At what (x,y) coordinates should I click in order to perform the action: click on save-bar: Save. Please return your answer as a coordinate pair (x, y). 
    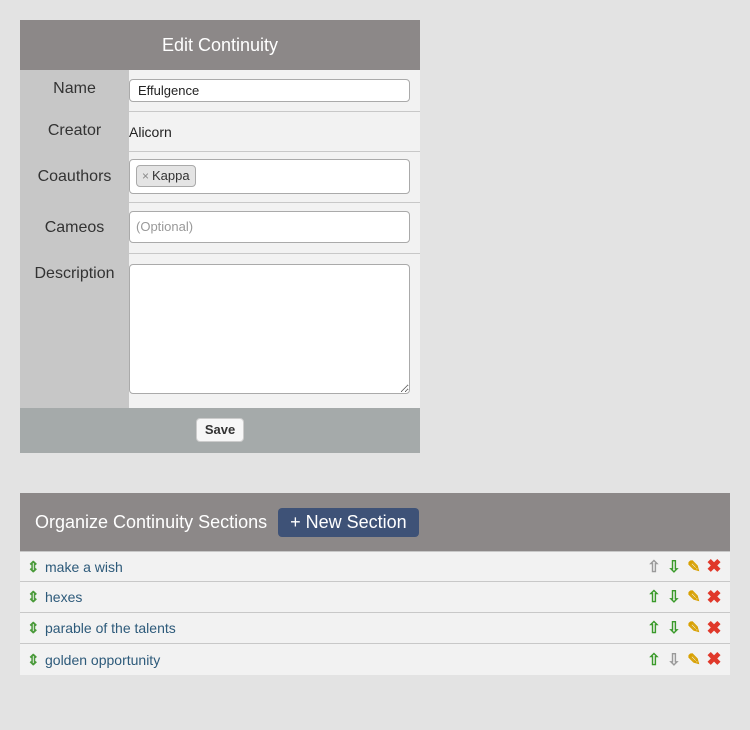
    Looking at the image, I should click on (220, 430).